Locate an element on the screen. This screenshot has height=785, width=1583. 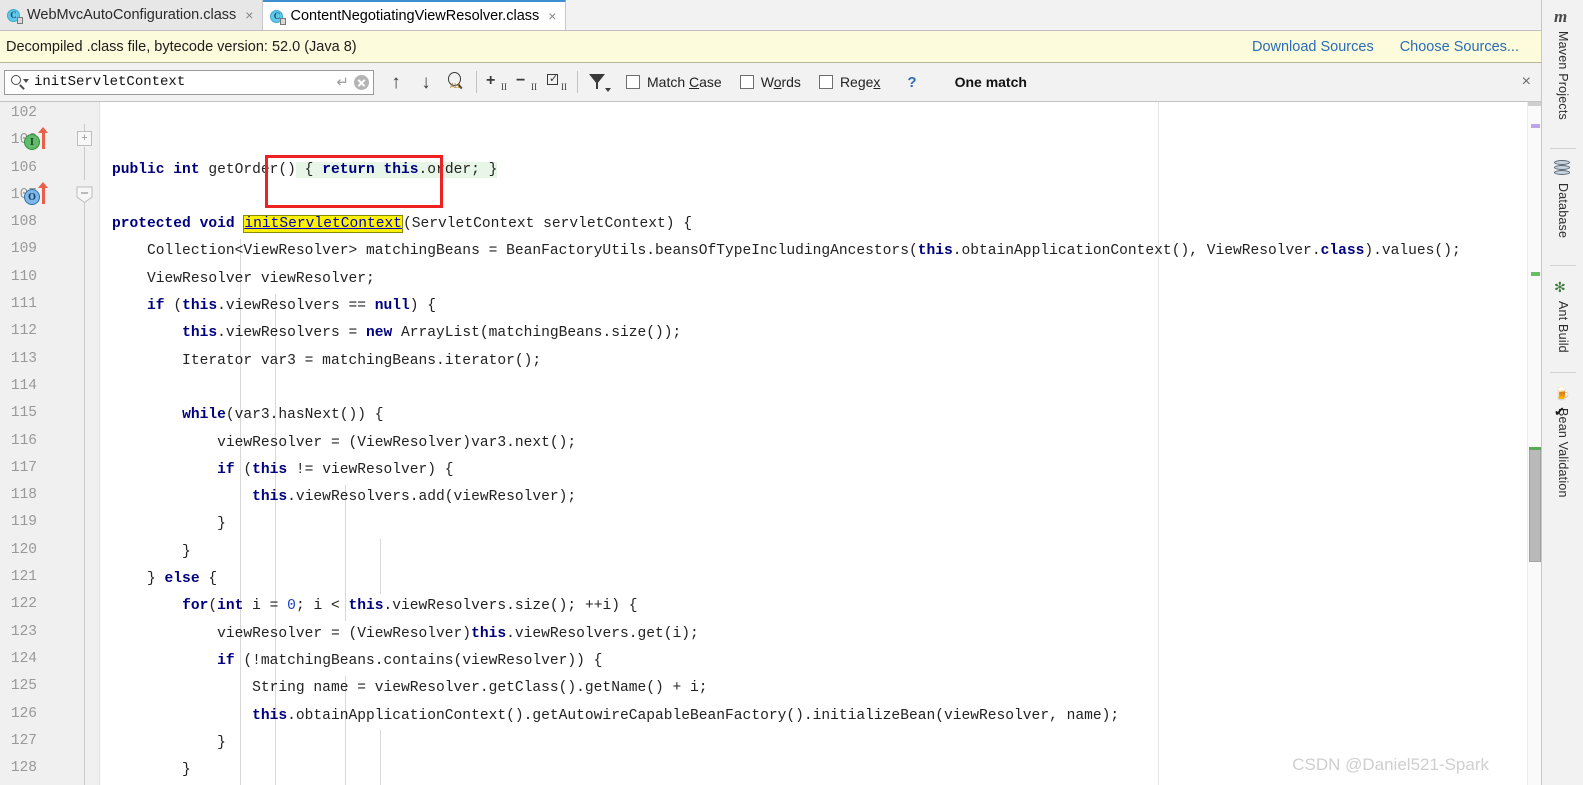
plus-glyph: + is located at coordinates (491, 80).